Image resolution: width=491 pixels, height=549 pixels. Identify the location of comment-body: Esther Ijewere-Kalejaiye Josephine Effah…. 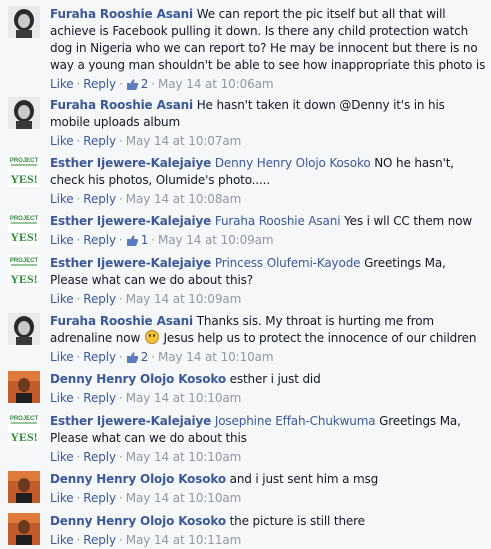
(268, 439).